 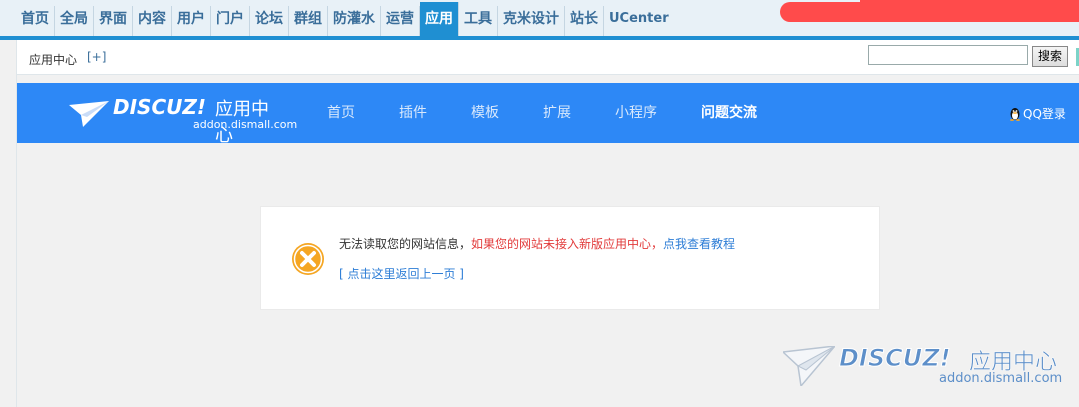 I want to click on discuz-logo: DISCUZ! 应用中心 addon.dismall.com, so click(x=183, y=120).